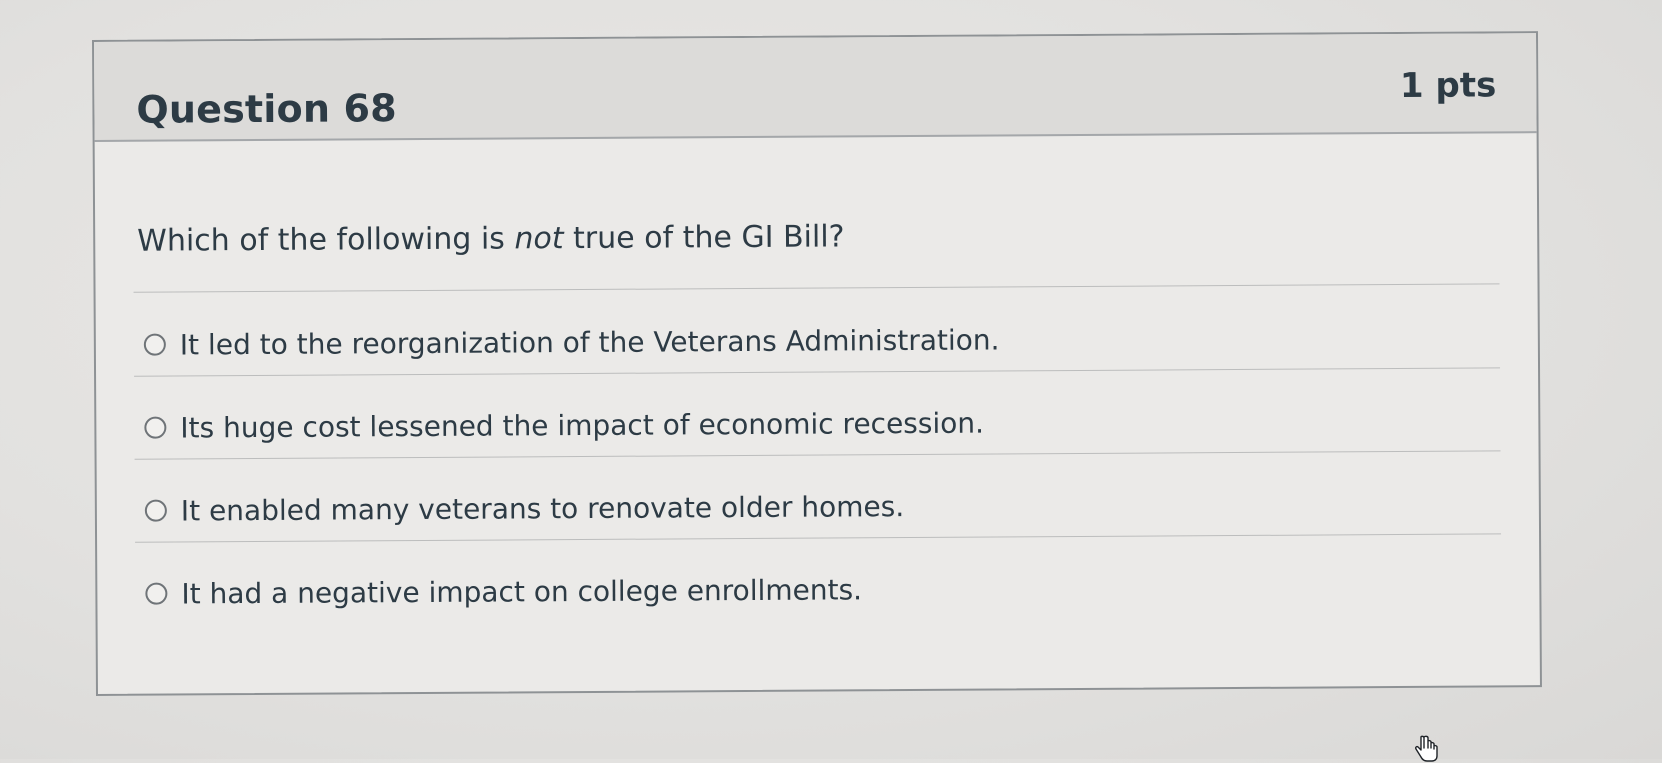 The height and width of the screenshot is (763, 1662). What do you see at coordinates (266, 109) in the screenshot?
I see `question-title: Question 68` at bounding box center [266, 109].